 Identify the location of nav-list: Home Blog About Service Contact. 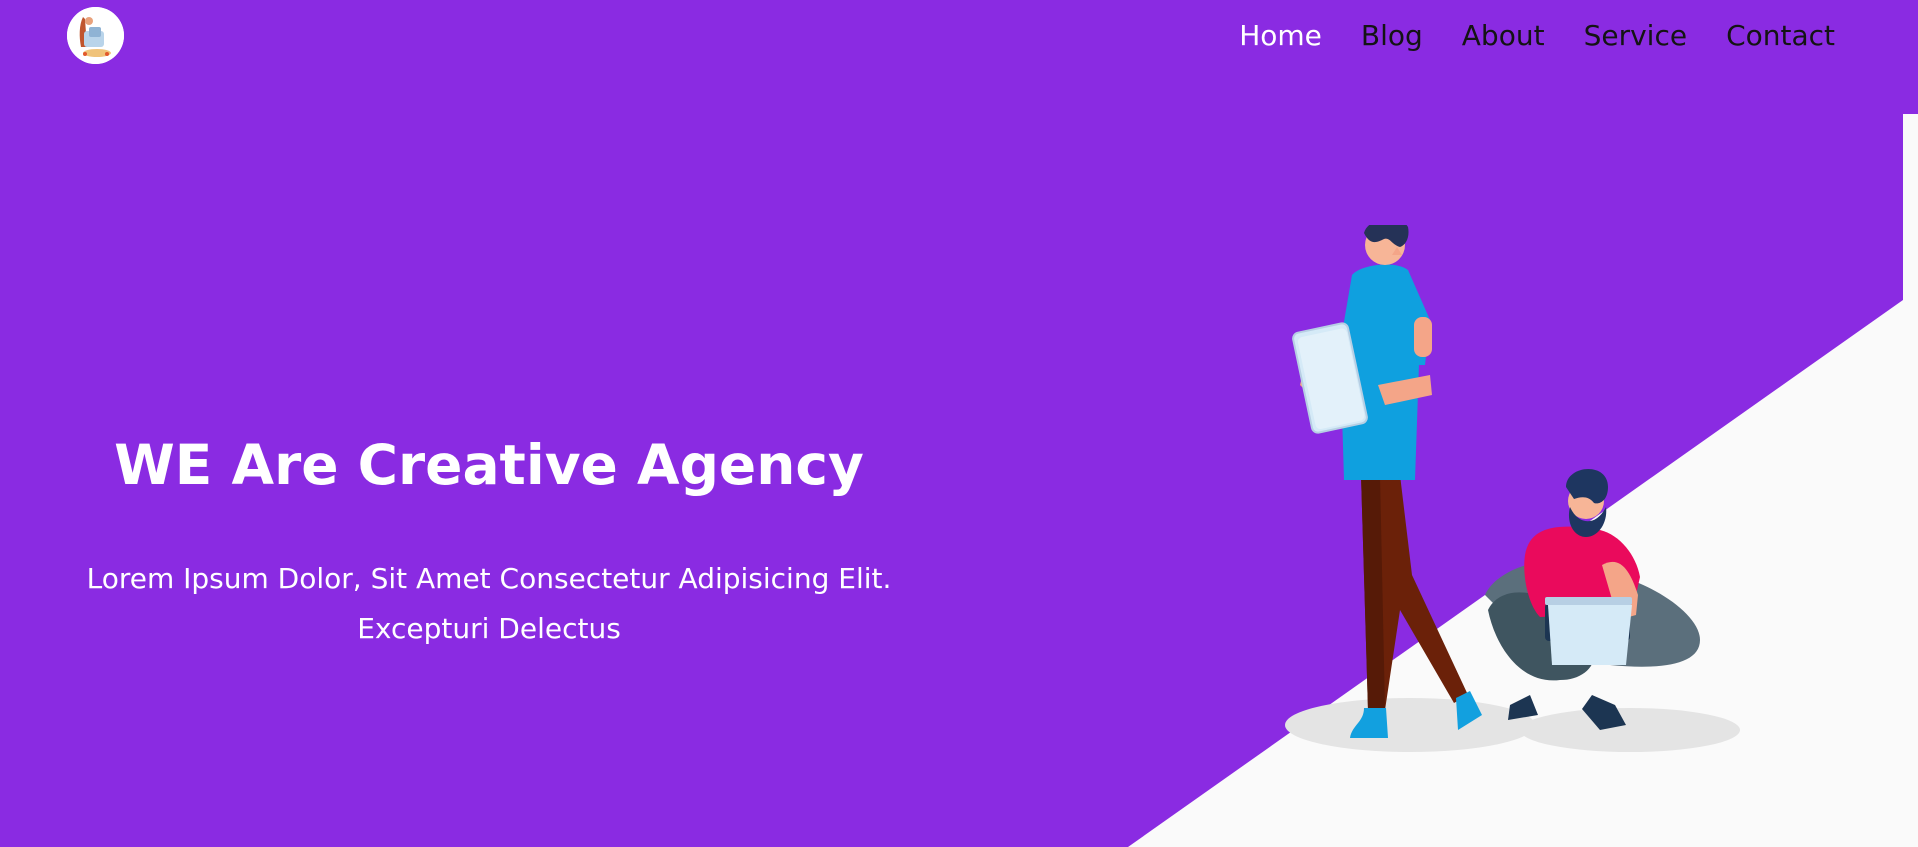
(1537, 36).